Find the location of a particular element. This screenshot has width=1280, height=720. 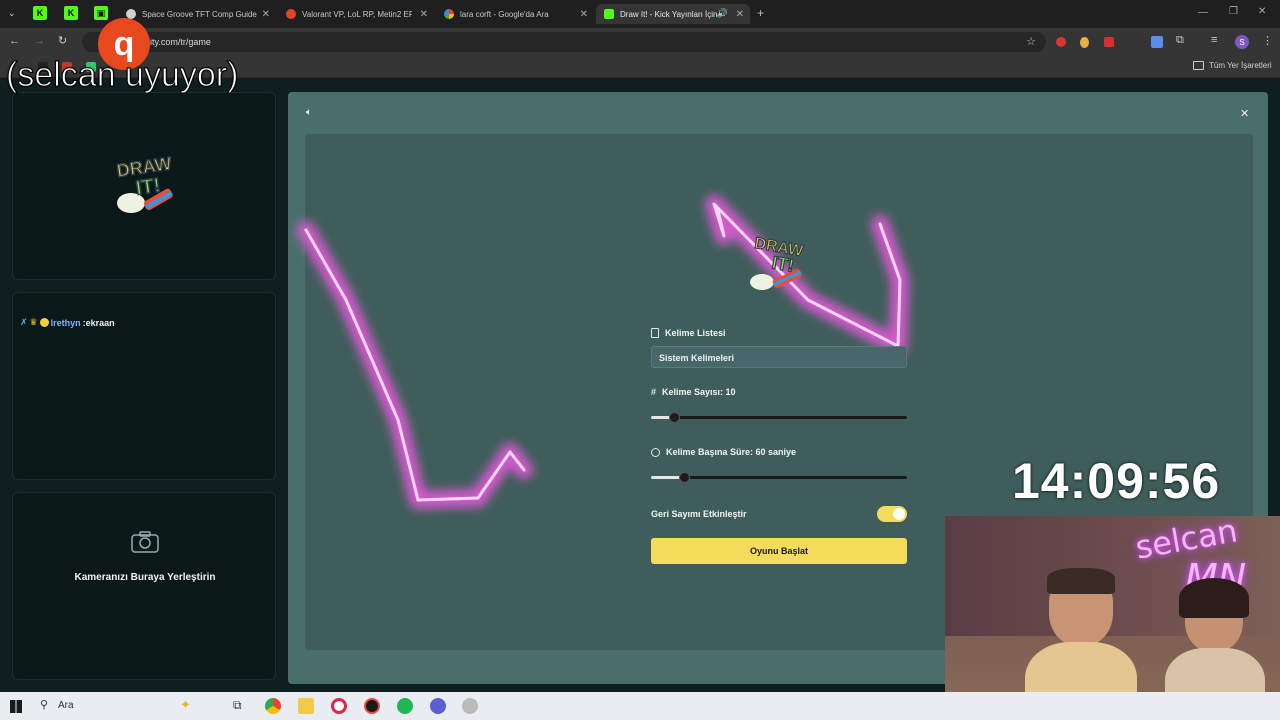

tab-title: Draw It! - Kick Yayınları İçin is located at coordinates (669, 14).